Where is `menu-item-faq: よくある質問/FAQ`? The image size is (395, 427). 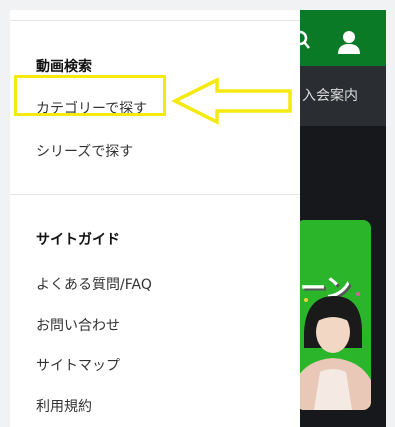 menu-item-faq: よくある質問/FAQ is located at coordinates (94, 284).